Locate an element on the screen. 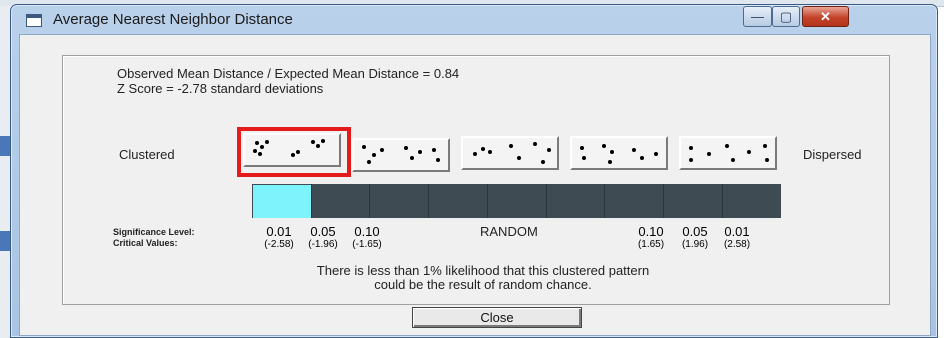 This screenshot has height=338, width=944. critical-value: (1.96) is located at coordinates (695, 244).